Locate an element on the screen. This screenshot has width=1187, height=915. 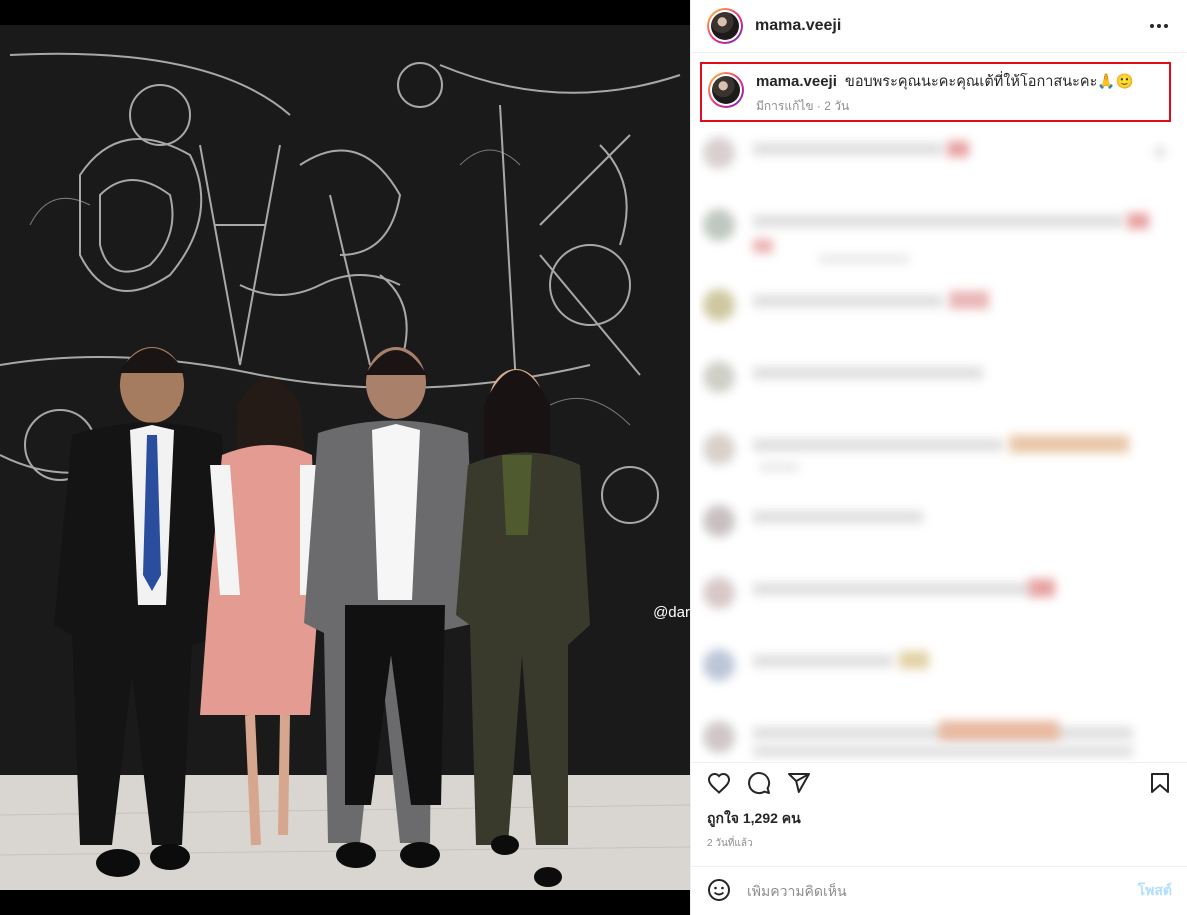
action-bar is located at coordinates (939, 782).